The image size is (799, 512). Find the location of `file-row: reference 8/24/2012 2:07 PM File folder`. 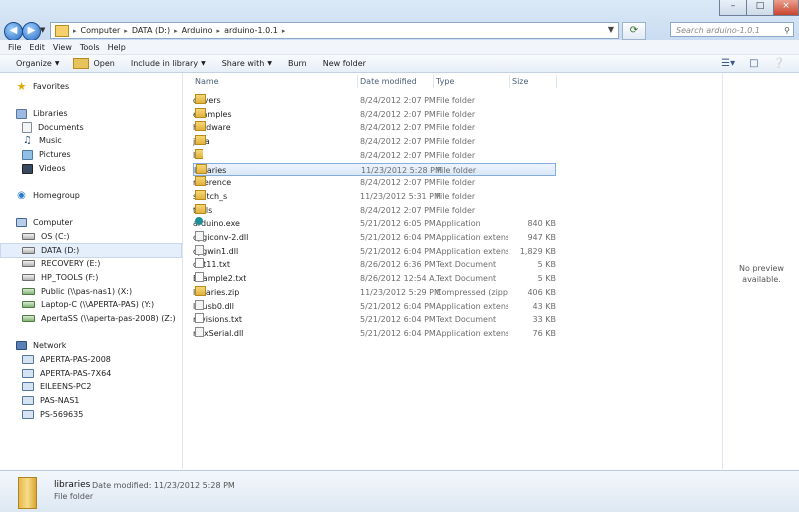

file-row: reference 8/24/2012 2:07 PM File folder is located at coordinates (374, 182).